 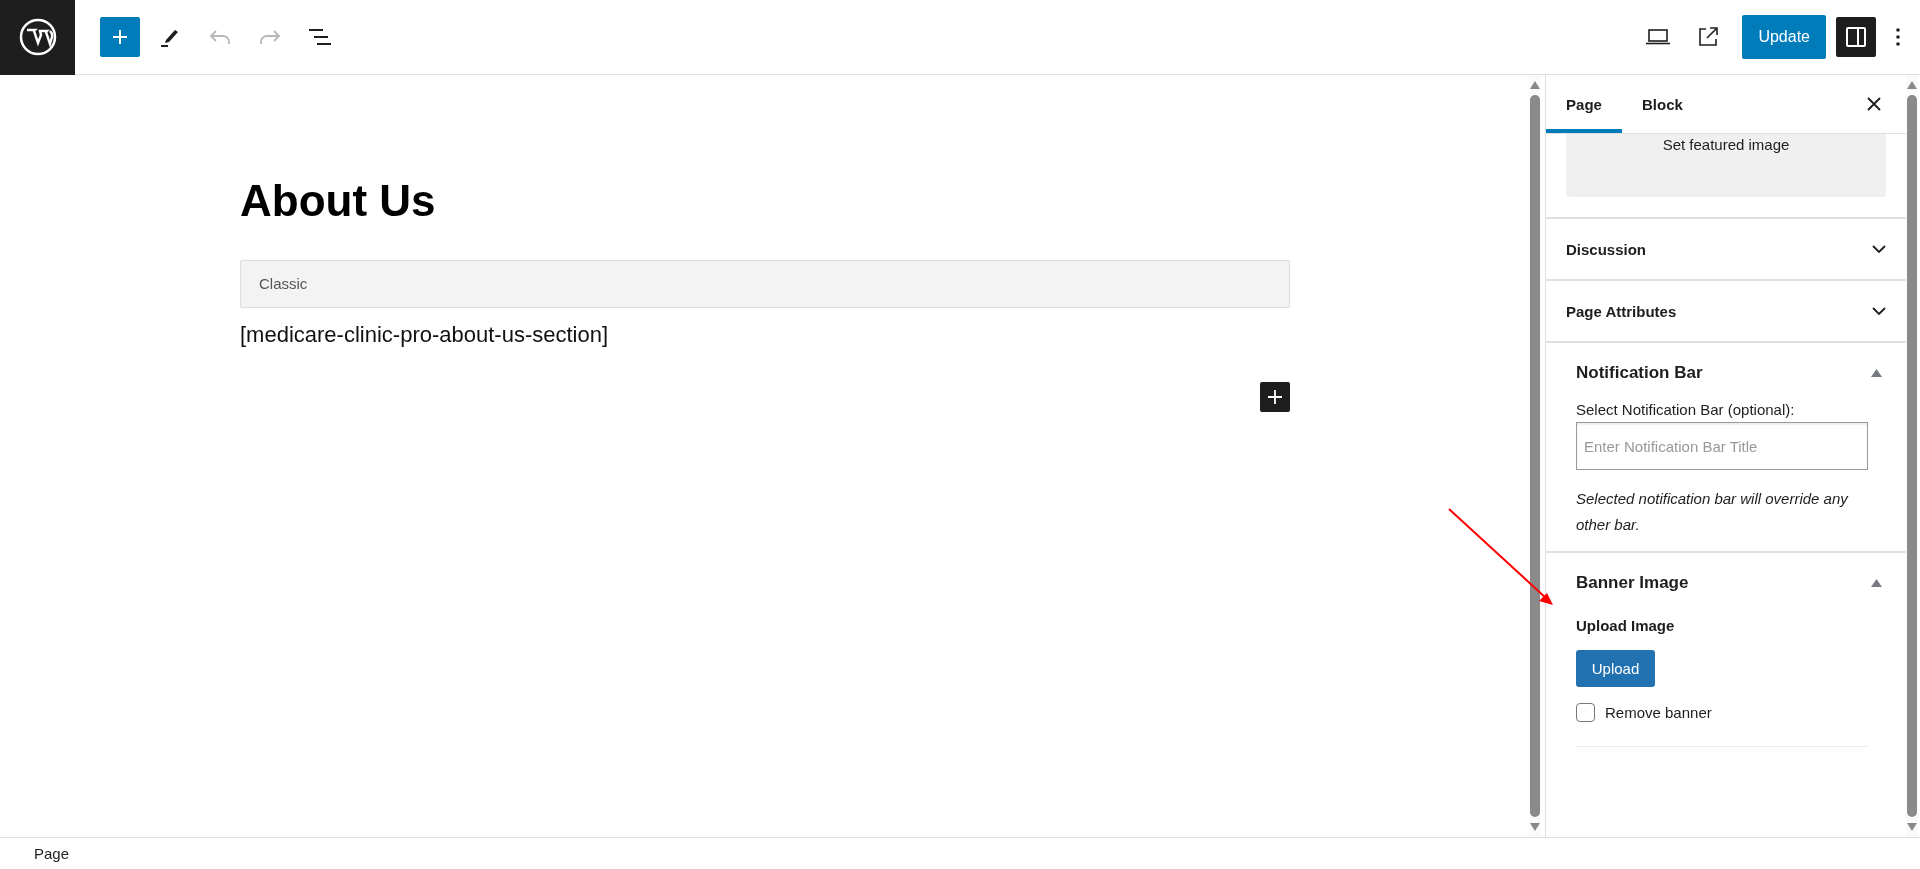 What do you see at coordinates (1662, 104) in the screenshot?
I see `sidebar-tab: Block` at bounding box center [1662, 104].